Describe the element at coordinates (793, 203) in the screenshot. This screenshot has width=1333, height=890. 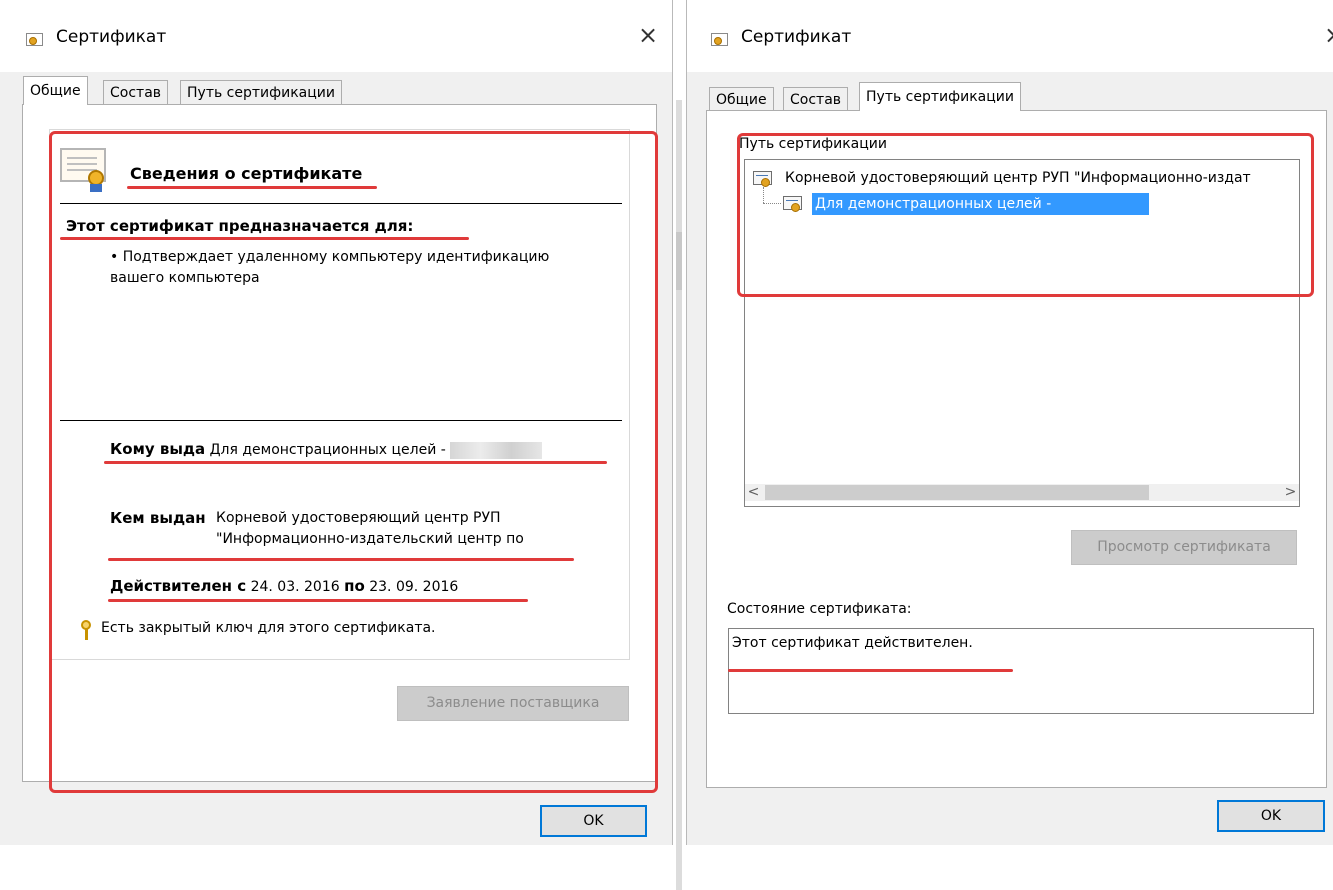
I see `child-certificate-icon` at that location.